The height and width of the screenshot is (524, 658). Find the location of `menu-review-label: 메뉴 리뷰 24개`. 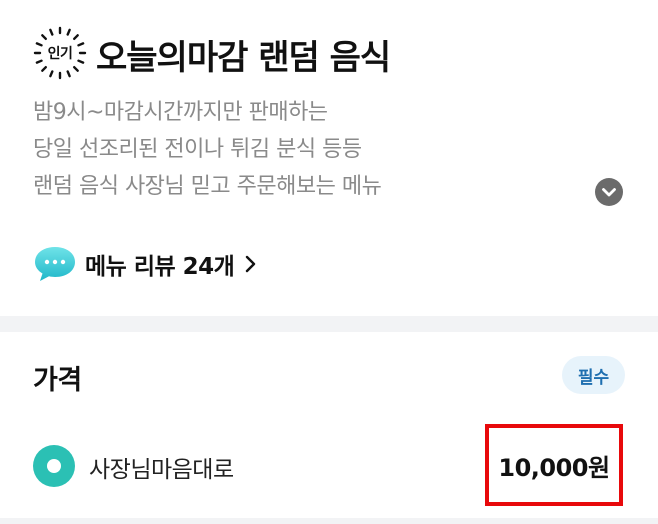

menu-review-label: 메뉴 리뷰 24개 is located at coordinates (160, 267).